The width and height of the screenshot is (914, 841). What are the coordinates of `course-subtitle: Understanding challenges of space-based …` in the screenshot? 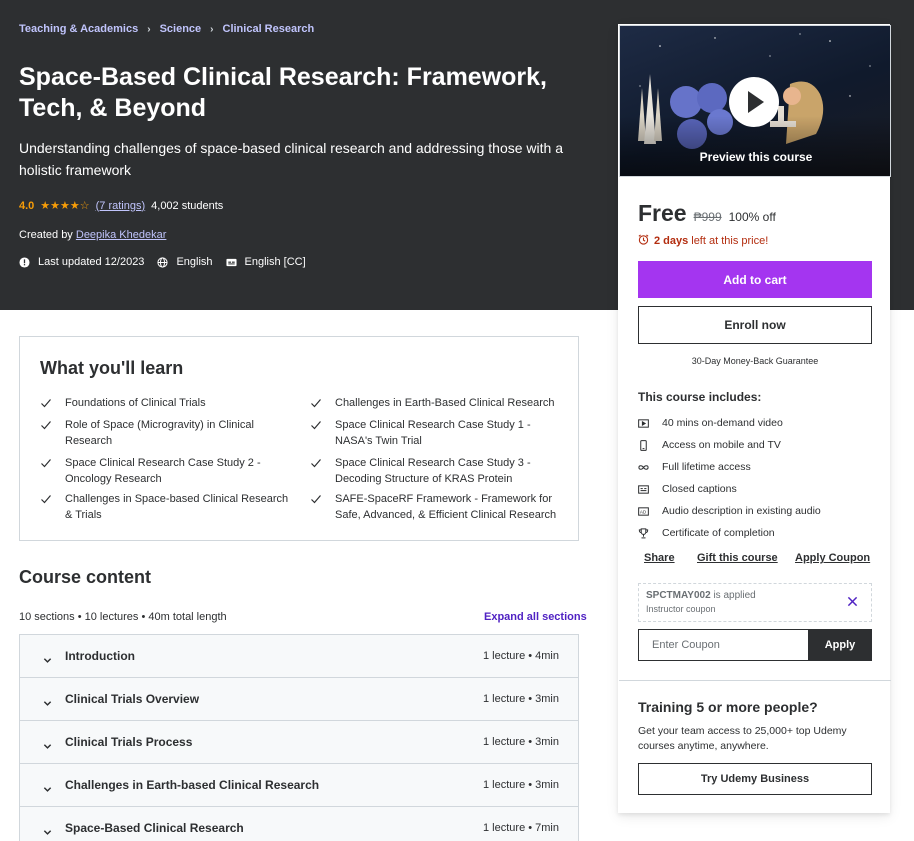 It's located at (291, 159).